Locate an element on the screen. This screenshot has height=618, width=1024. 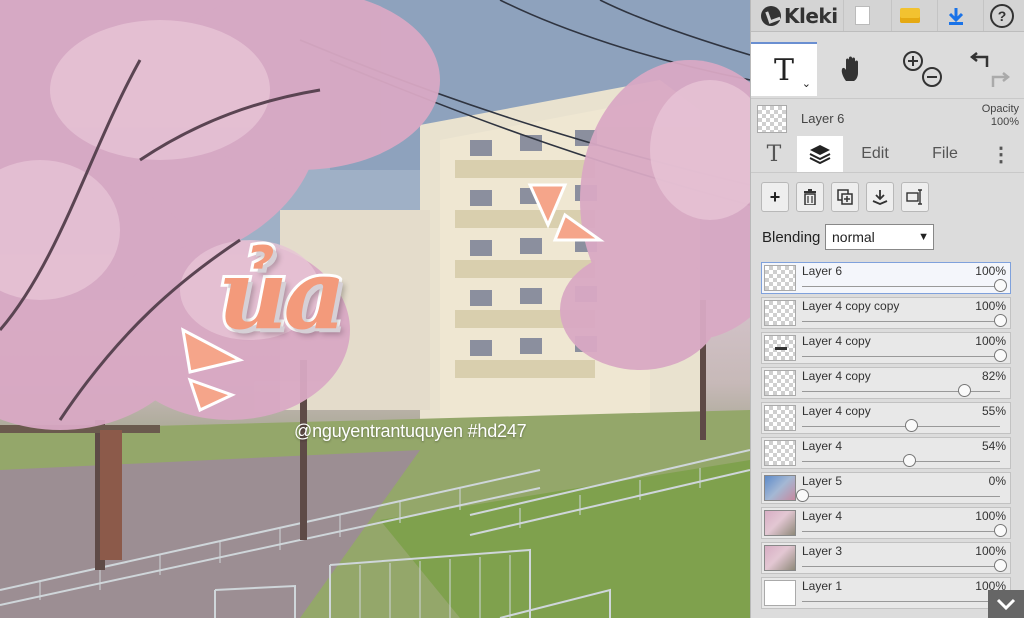
help-icon: ? is located at coordinates (1002, 15).